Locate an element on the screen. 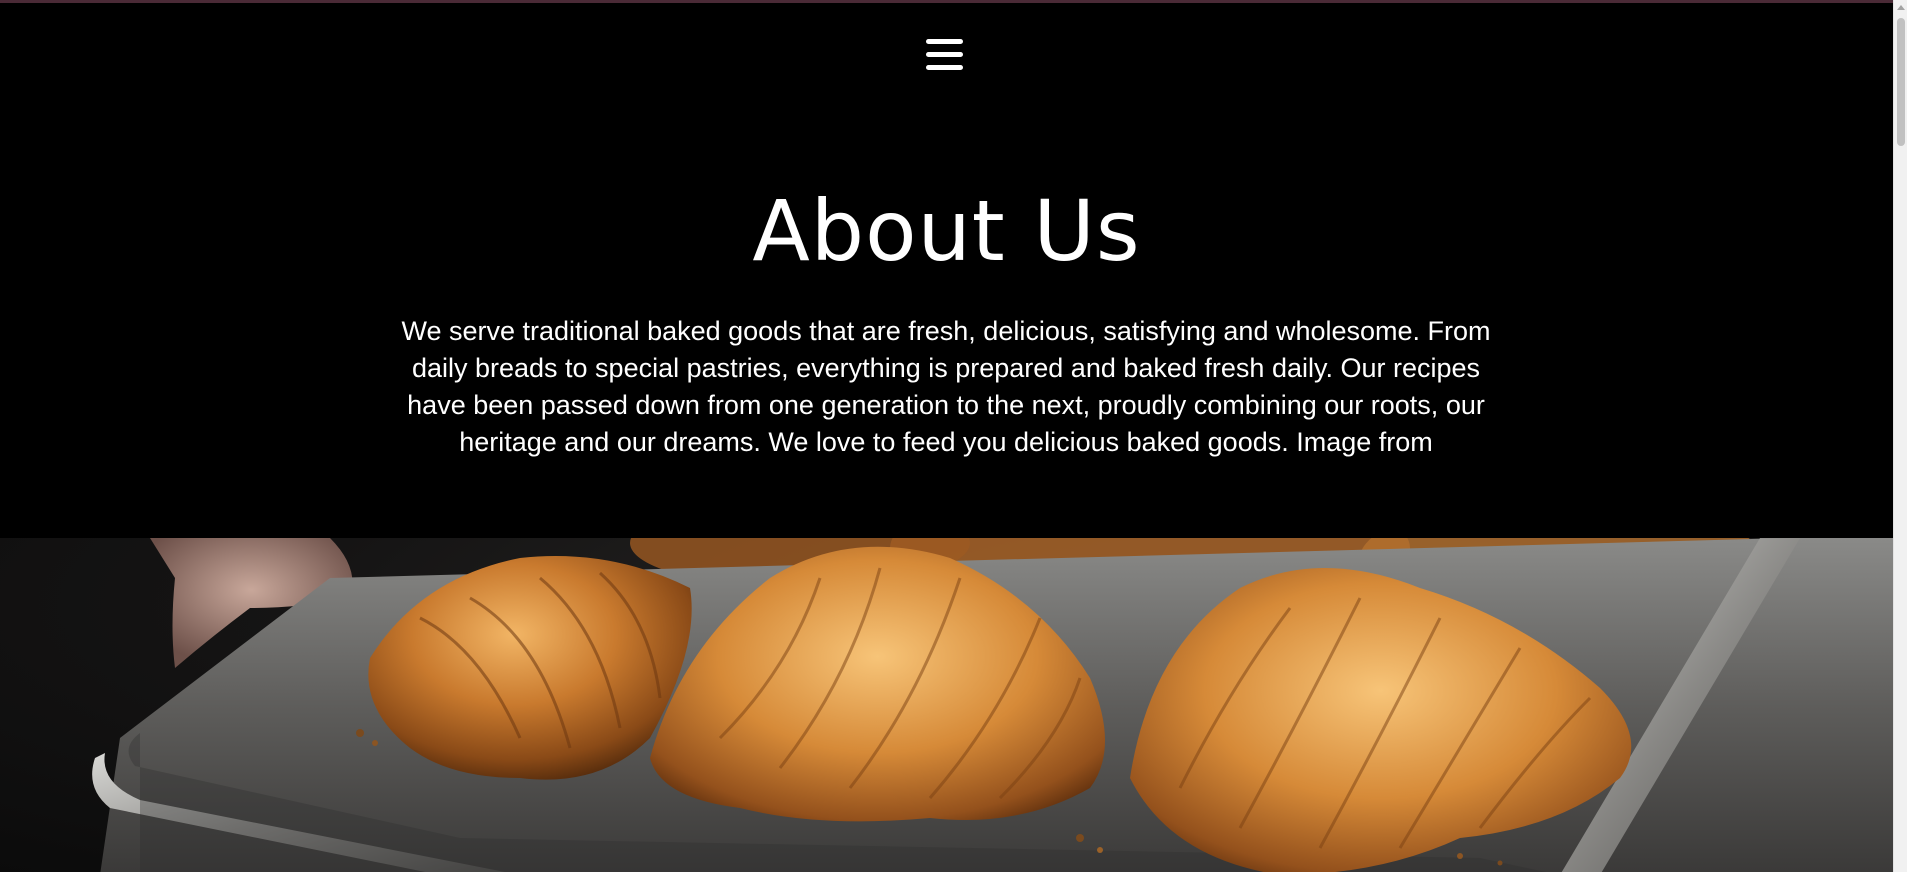 The image size is (1907, 872). scroll-up-arrow-icon is located at coordinates (1901, 7).